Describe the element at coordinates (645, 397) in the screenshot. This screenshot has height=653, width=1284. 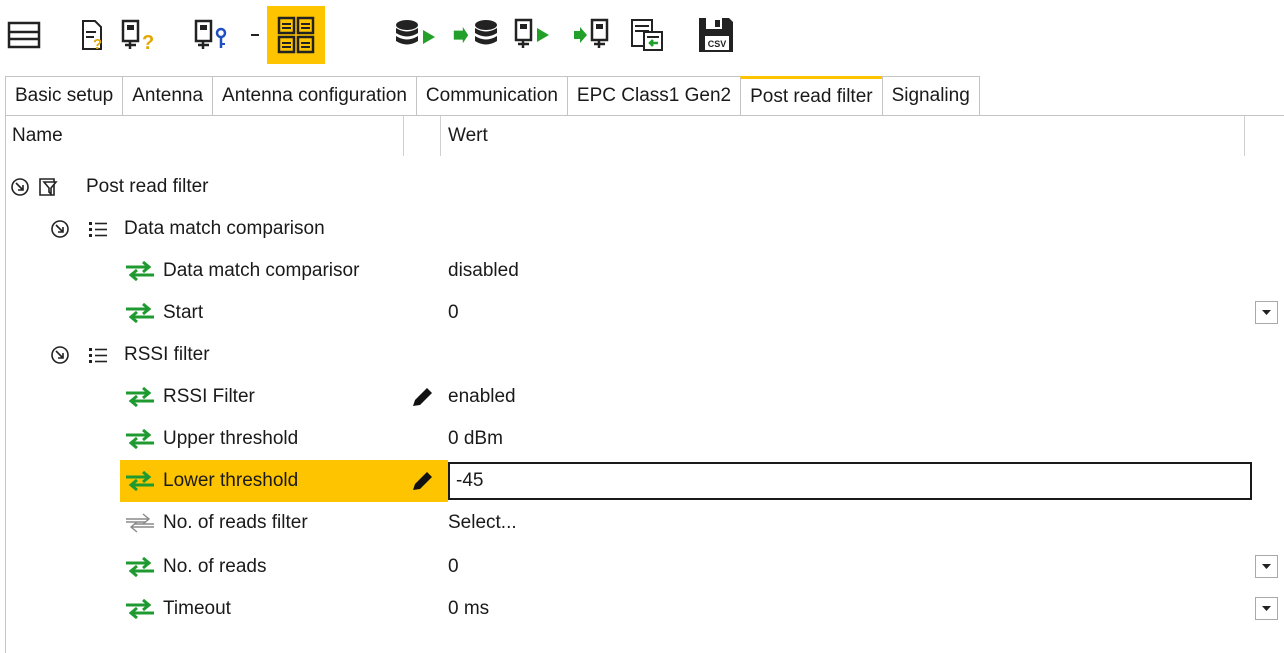
I see `grid-row-rssi-filter: RSSI Filter enabled` at that location.